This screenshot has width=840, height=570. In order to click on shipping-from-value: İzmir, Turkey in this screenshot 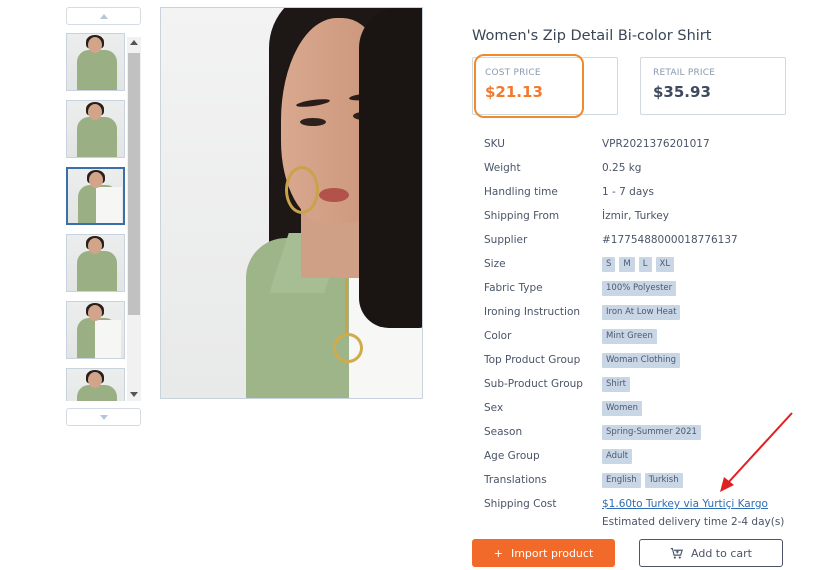, I will do `click(635, 216)`.